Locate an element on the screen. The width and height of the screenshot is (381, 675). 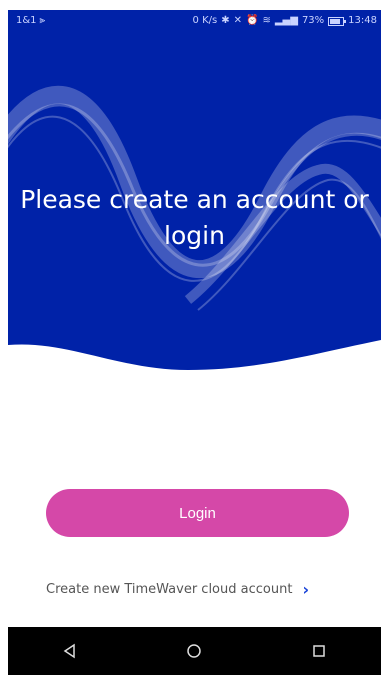
cast-icon: ⫸ is located at coordinates (42, 20).